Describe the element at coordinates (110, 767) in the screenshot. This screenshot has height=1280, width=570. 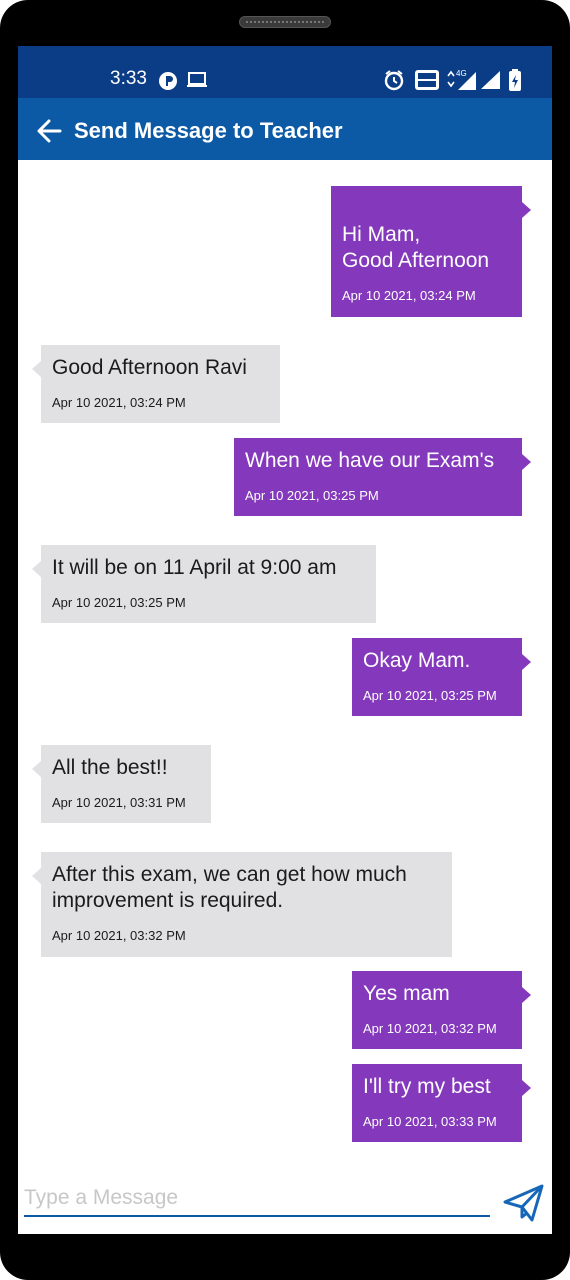
I see `message-text: All the best!!` at that location.